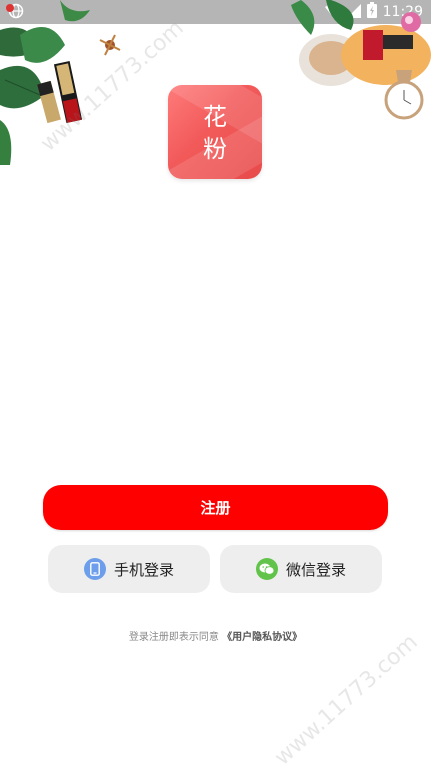  I want to click on watermark-bottom: www.11773.com, so click(346, 700).